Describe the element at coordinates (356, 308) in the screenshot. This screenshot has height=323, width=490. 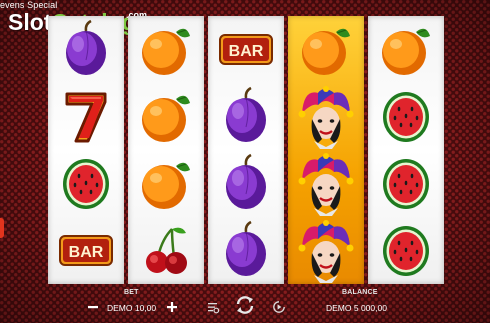
I see `balance-value: DEMO 5 000,00` at that location.